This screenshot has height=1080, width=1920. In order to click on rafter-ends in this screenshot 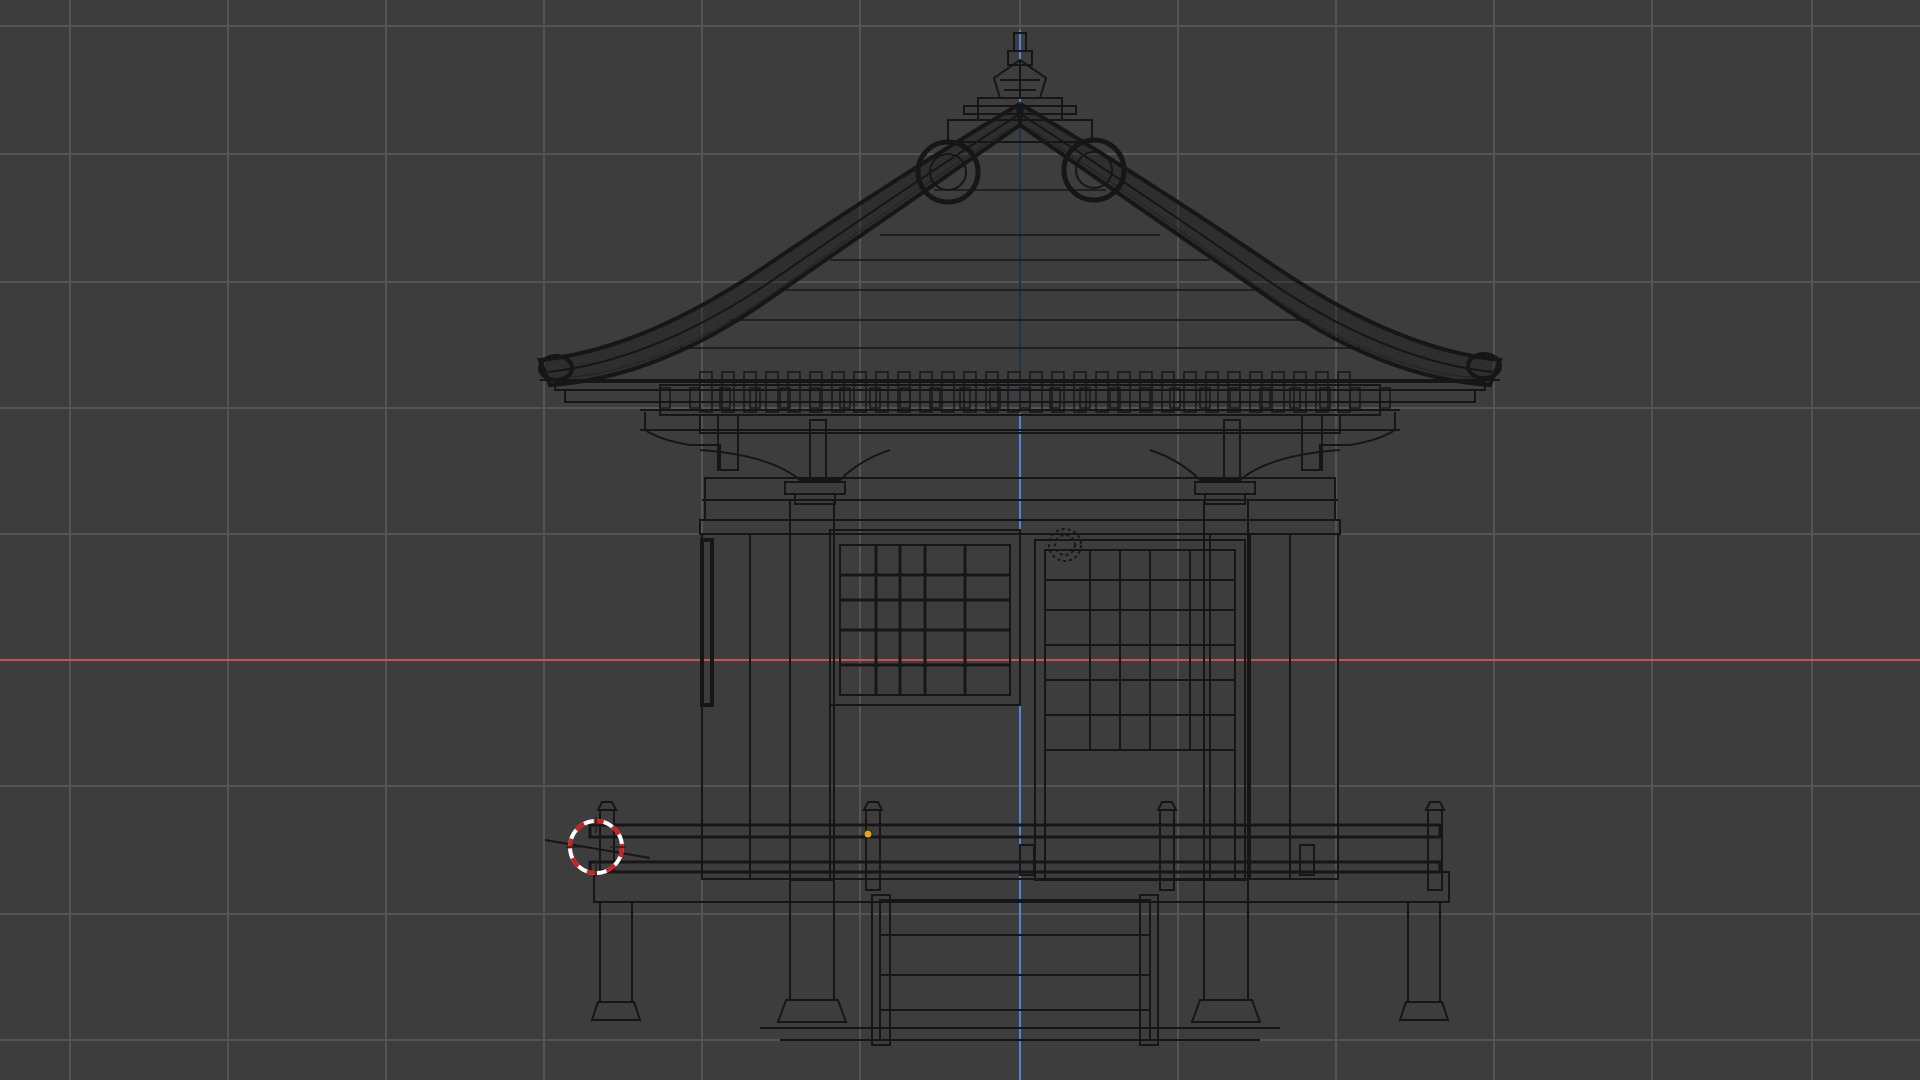, I will do `click(1025, 392)`.